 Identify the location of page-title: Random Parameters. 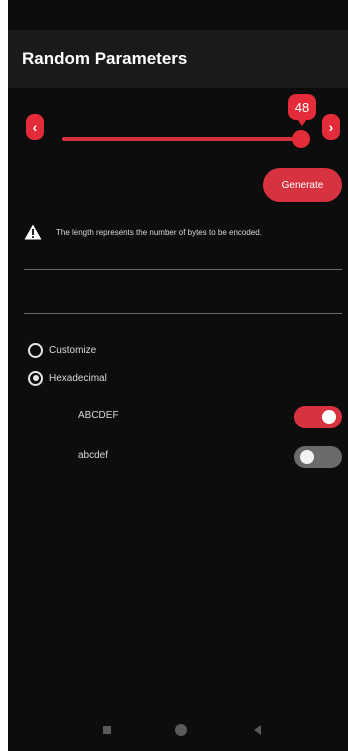
(105, 58).